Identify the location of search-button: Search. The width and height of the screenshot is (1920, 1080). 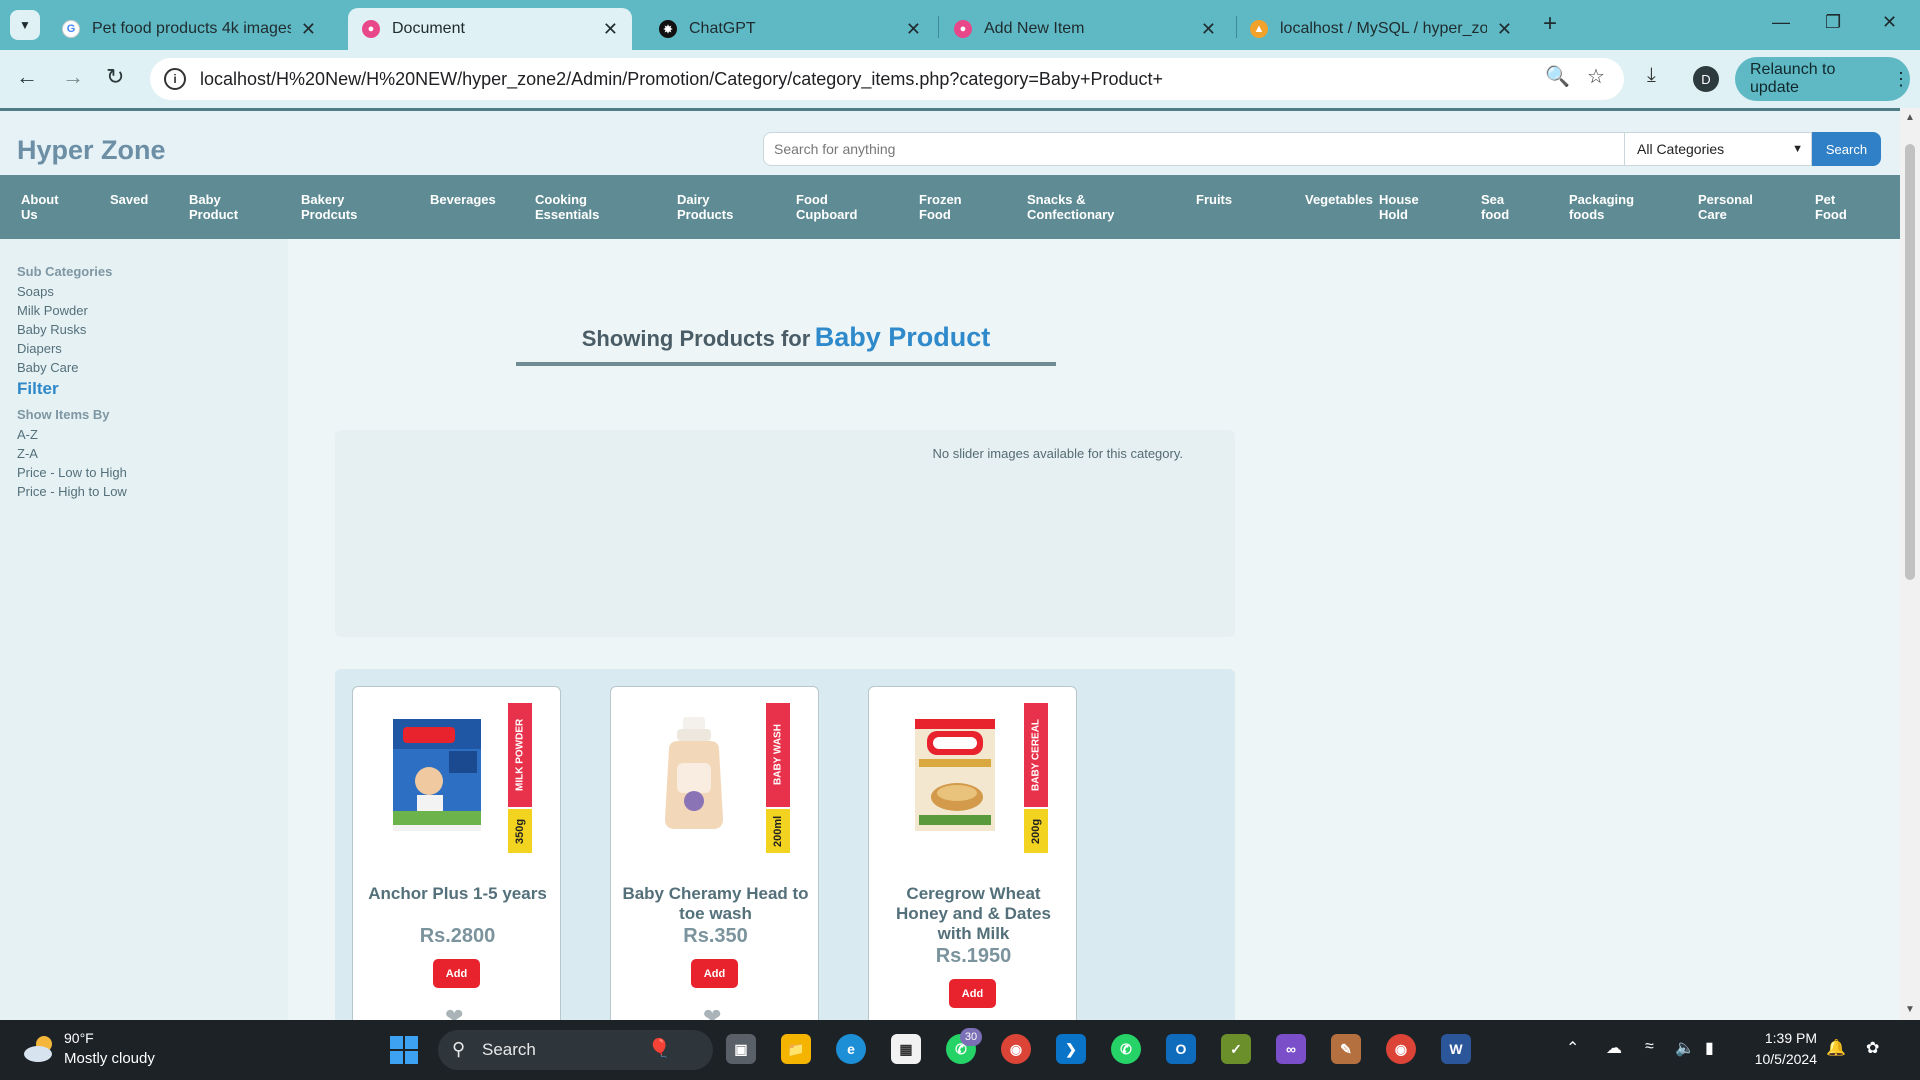
(1846, 149).